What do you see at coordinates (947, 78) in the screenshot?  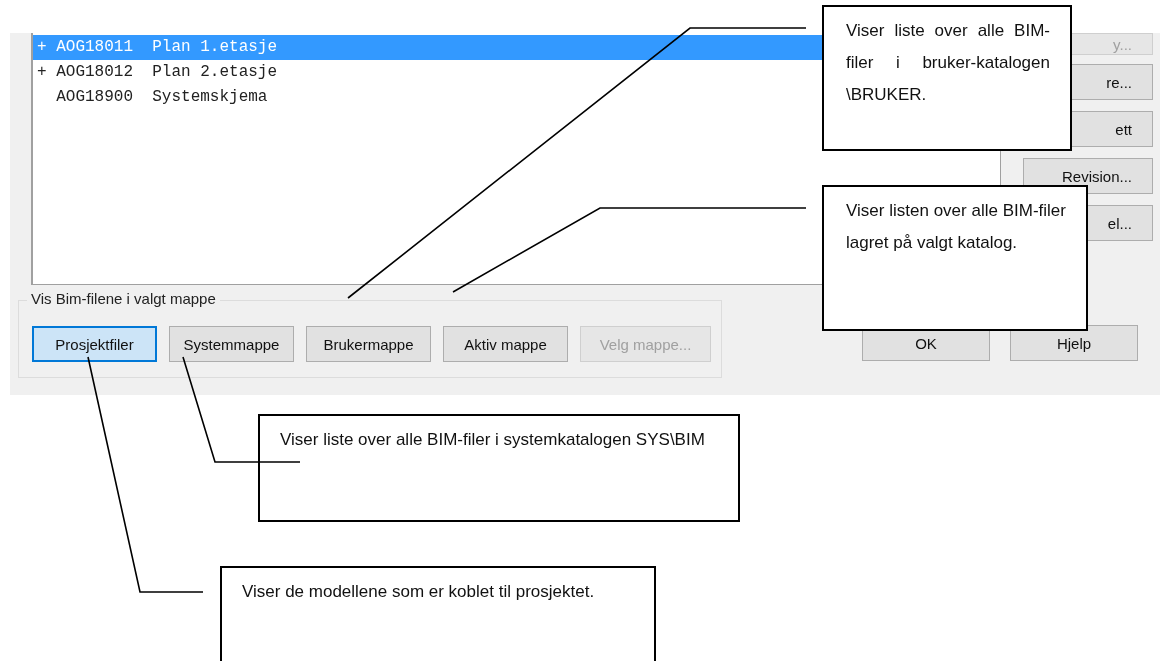 I see `callout-tooltip: Viser liste over alle BIM-filer i bruker-katalogen \BRUKER.` at bounding box center [947, 78].